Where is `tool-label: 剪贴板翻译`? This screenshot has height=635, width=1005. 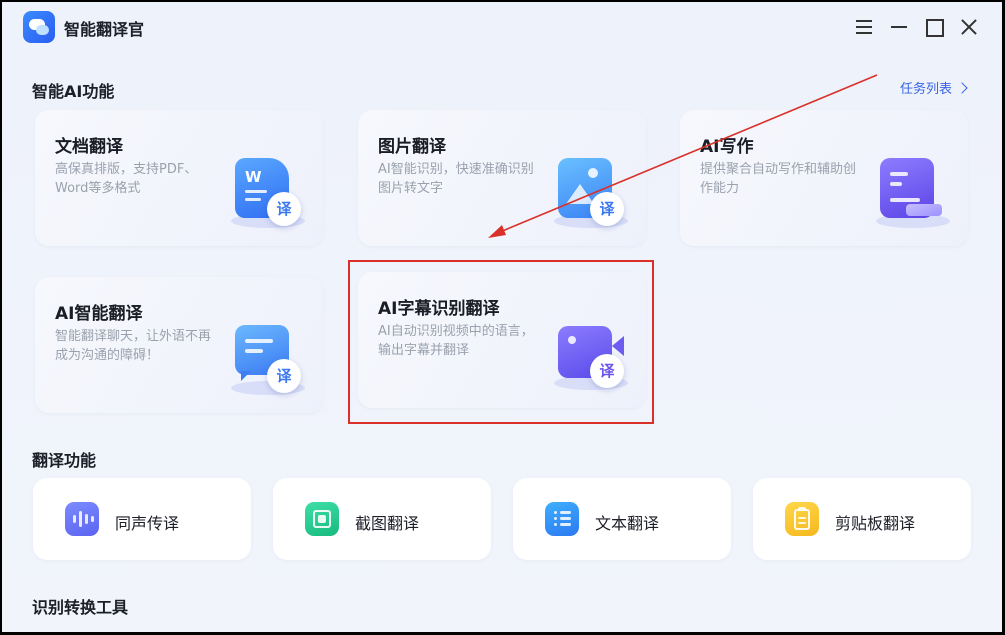
tool-label: 剪贴板翻译 is located at coordinates (875, 523).